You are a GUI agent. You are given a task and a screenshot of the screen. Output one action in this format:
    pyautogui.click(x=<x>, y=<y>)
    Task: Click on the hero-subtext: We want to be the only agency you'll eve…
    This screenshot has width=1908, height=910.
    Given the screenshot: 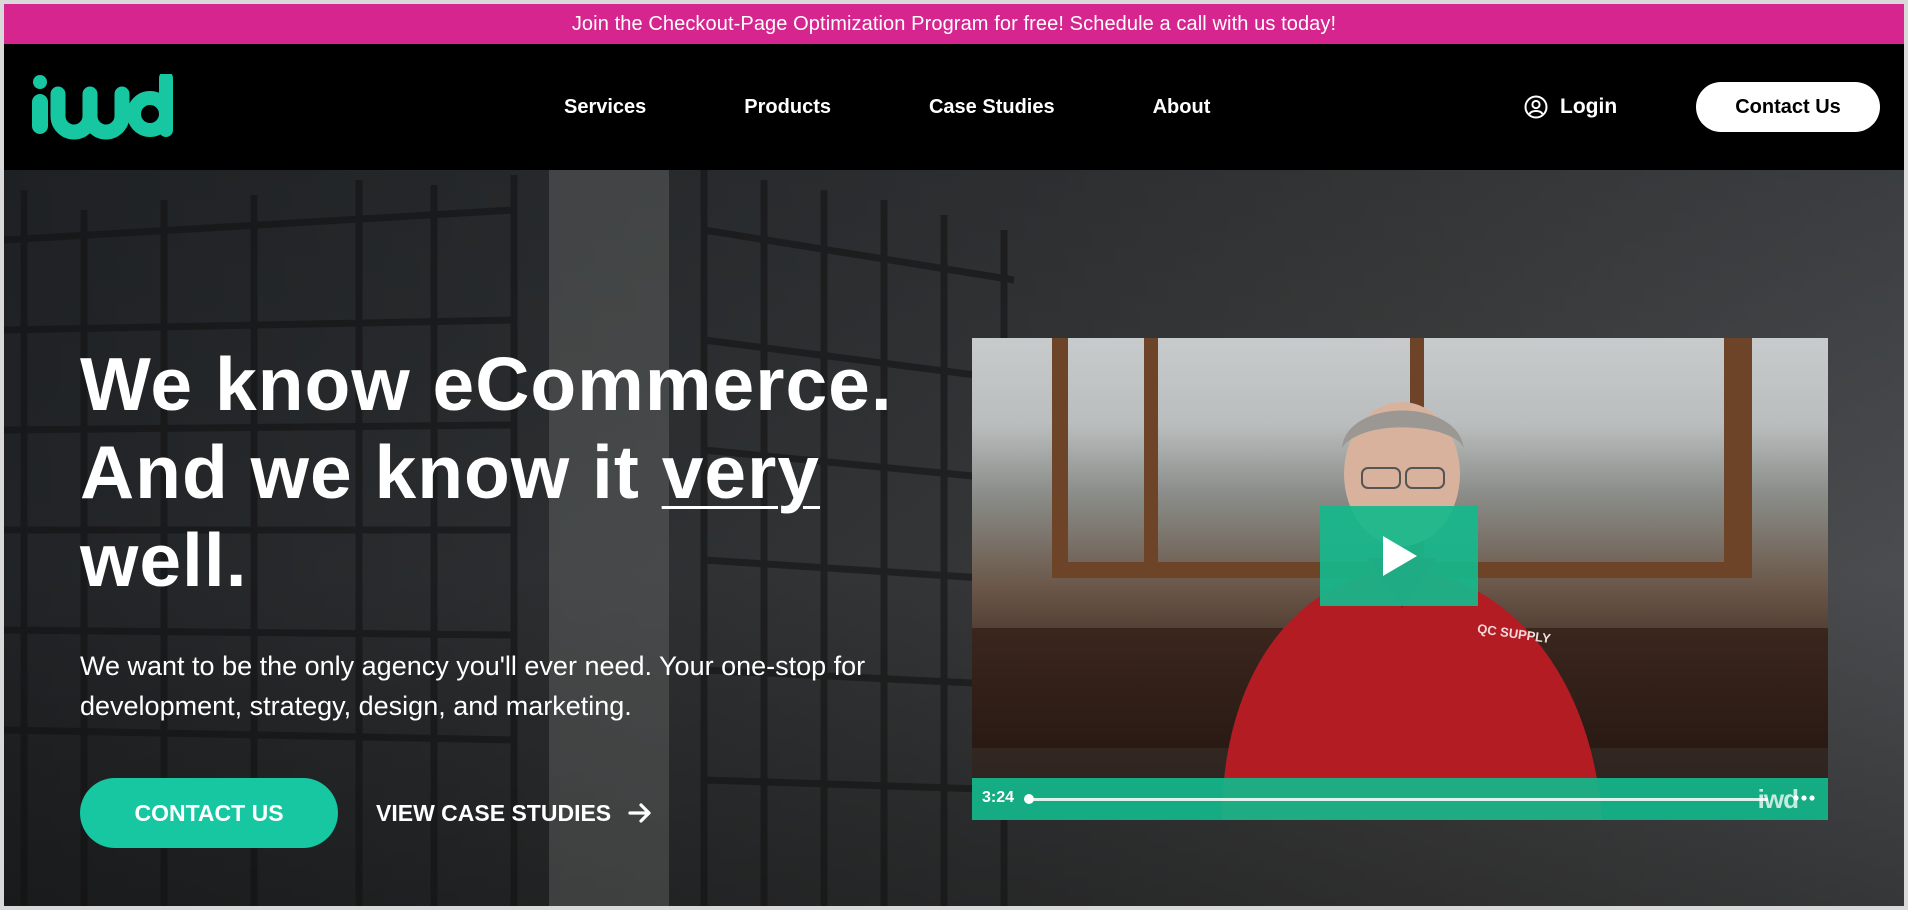 What is the action you would take?
    pyautogui.click(x=473, y=686)
    